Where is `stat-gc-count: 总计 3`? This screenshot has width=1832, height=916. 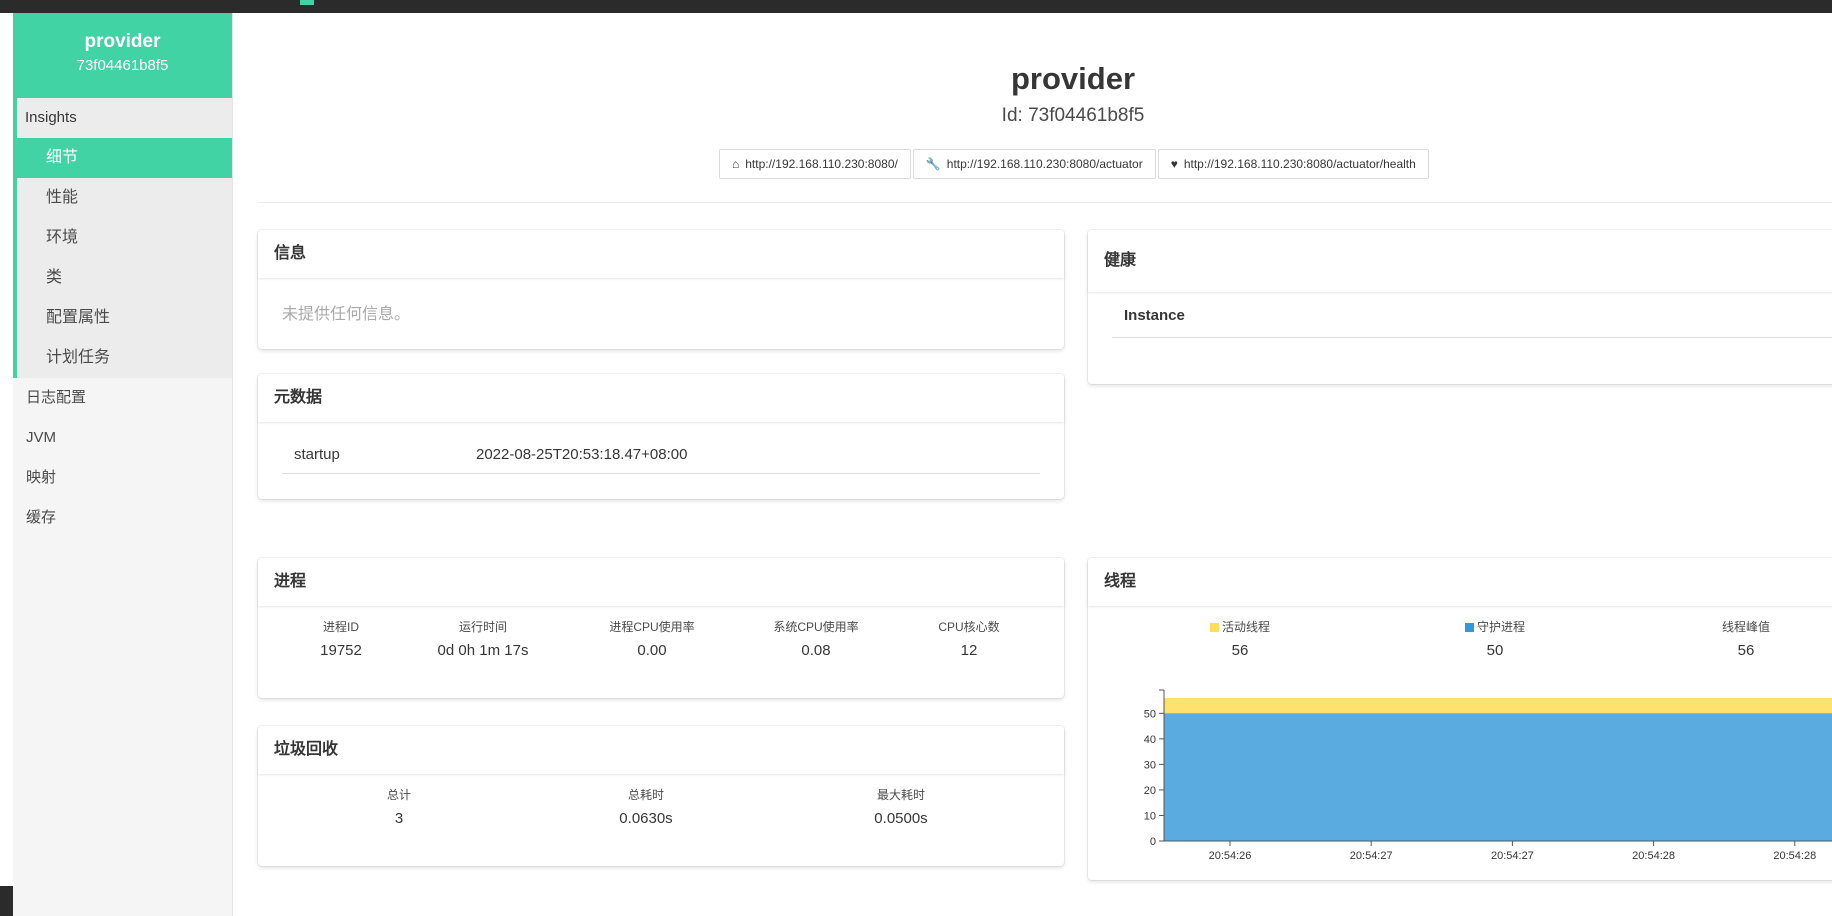
stat-gc-count: 总计 3 is located at coordinates (399, 806).